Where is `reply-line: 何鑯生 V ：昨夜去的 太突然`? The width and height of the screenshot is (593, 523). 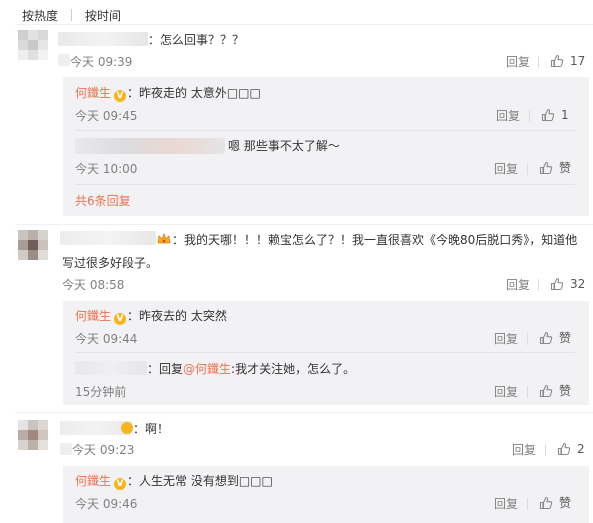
reply-line: 何鑯生 V ：昨夜去的 太突然 is located at coordinates (151, 316).